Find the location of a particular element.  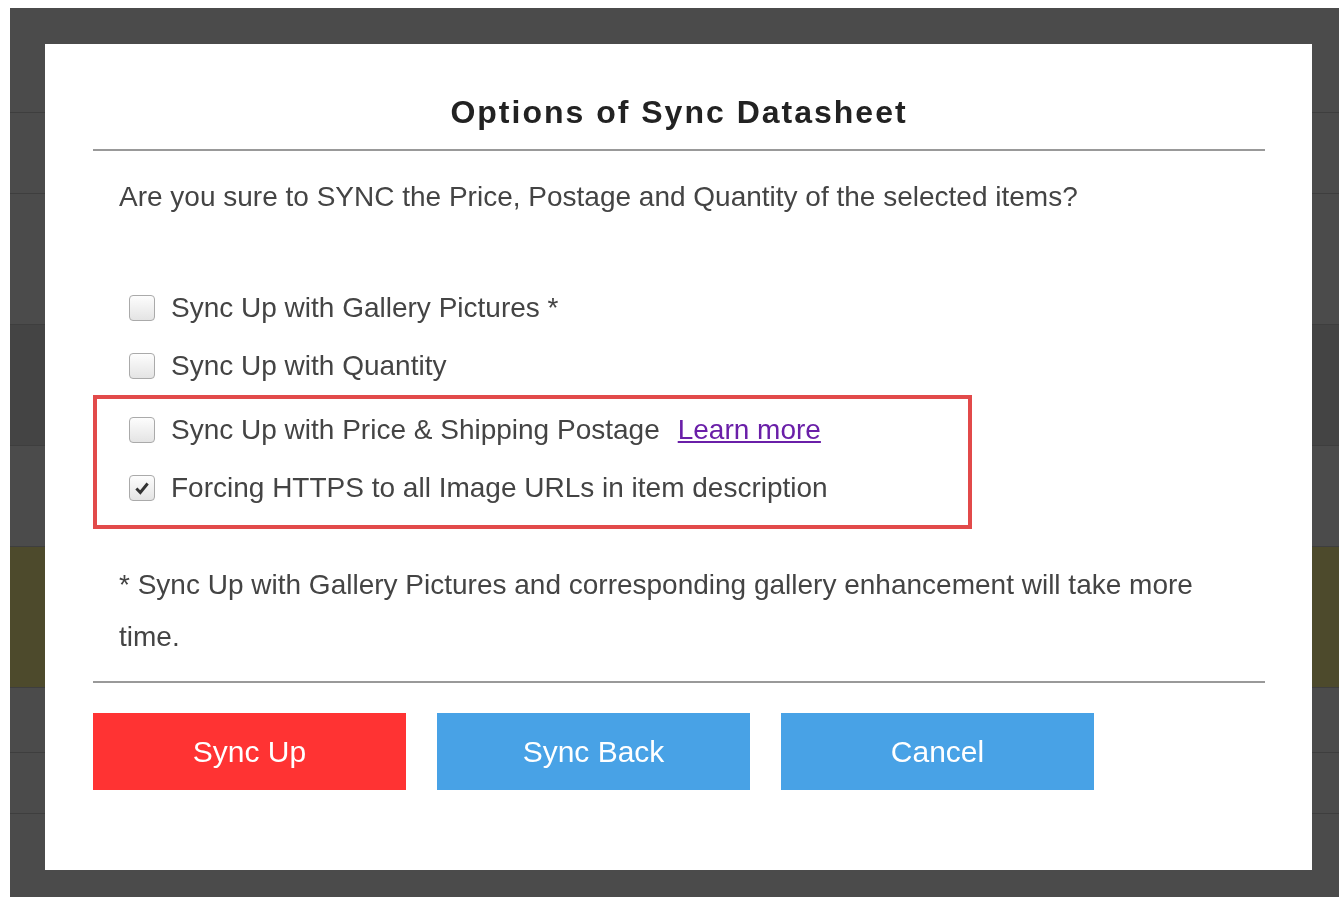

checkbox-label: Forcing HTTPS to all Image URLs in item description is located at coordinates (499, 488).